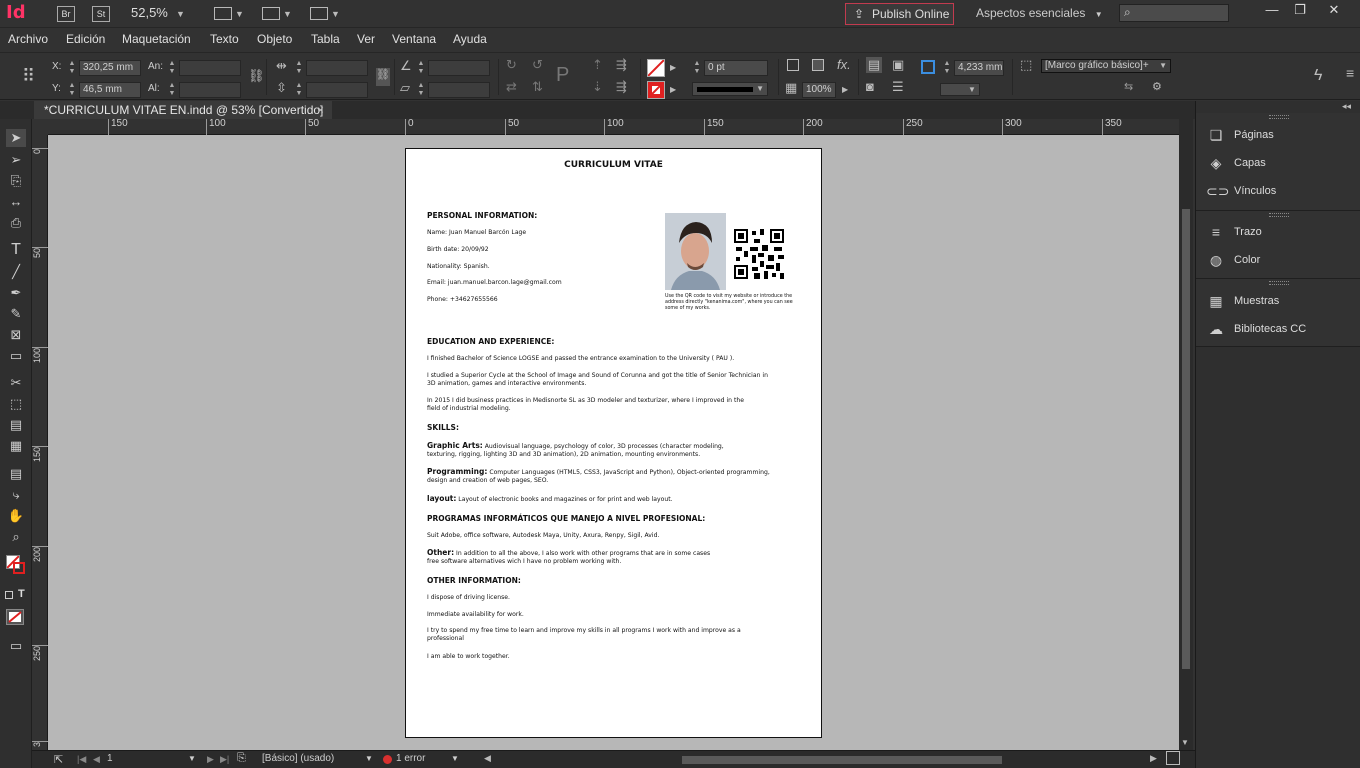  What do you see at coordinates (337, 90) in the screenshot?
I see `scale-y-field` at bounding box center [337, 90].